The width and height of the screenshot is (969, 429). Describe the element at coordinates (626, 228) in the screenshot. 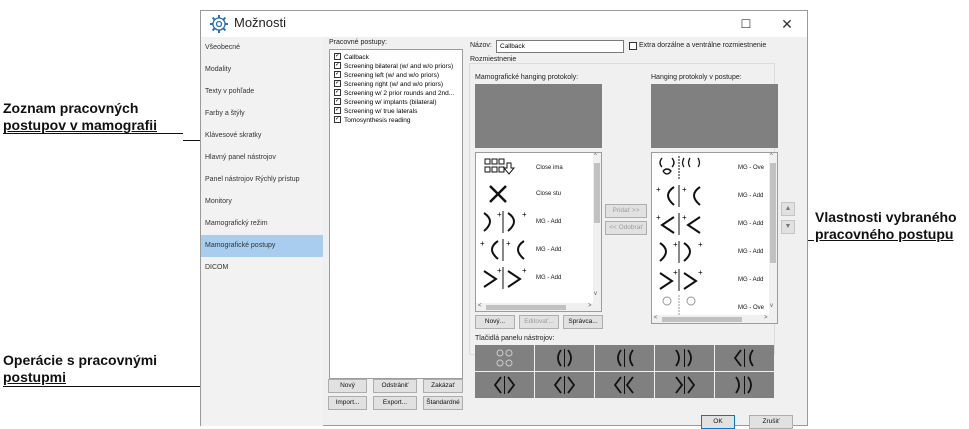

I see `remove-protocol-button: << Odobrať` at that location.